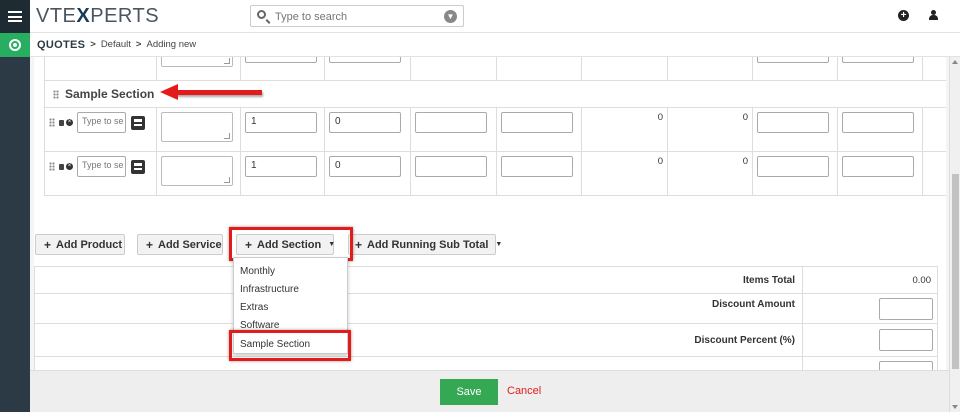 The width and height of the screenshot is (960, 412). Describe the element at coordinates (933, 15) in the screenshot. I see `user-icon` at that location.